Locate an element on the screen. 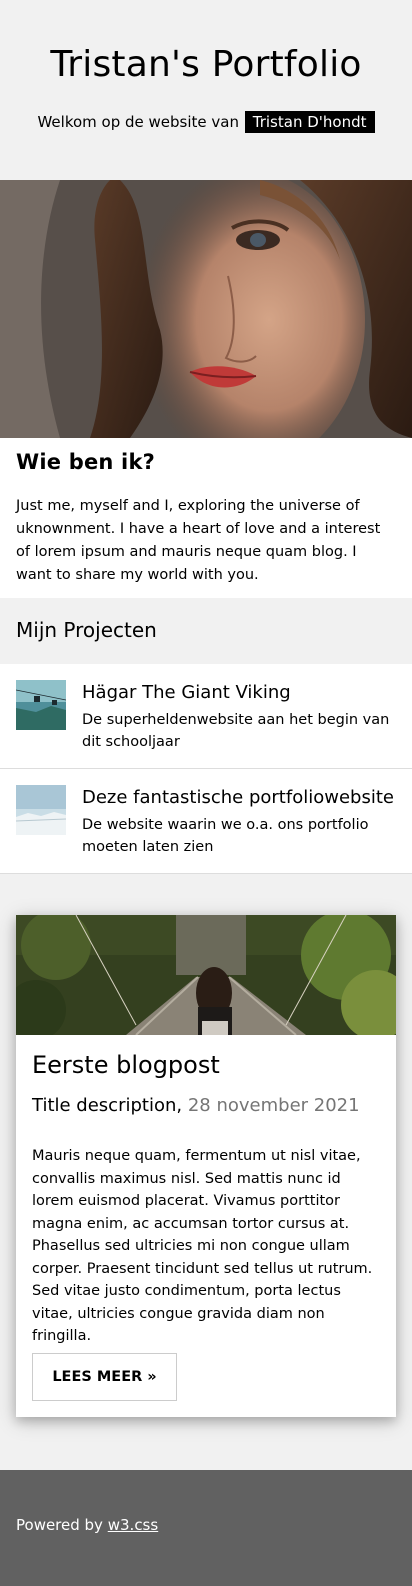  welcome-prefix: Welkom op de website van is located at coordinates (138, 122).